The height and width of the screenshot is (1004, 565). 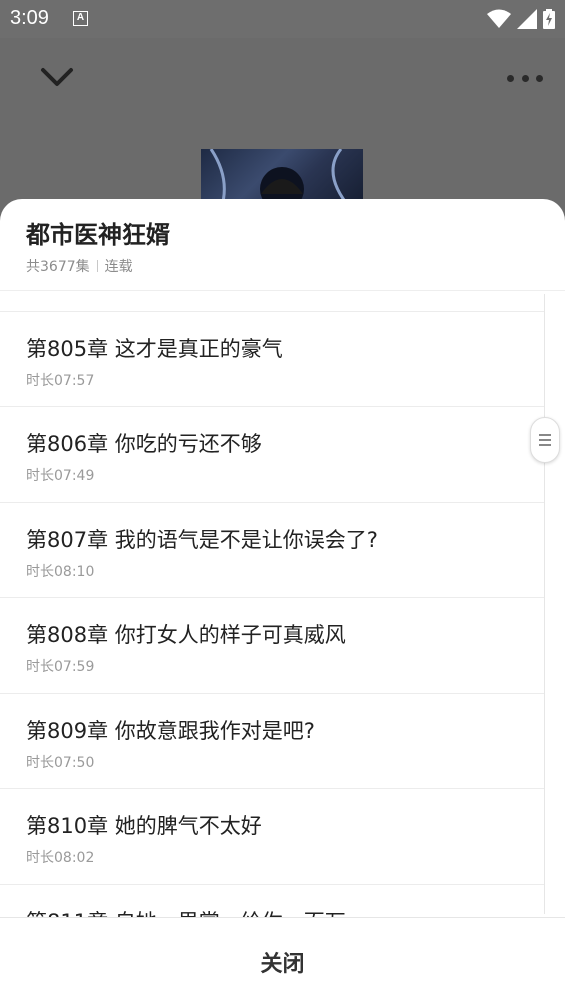 I want to click on status-bar: 3:09 A, so click(x=282, y=19).